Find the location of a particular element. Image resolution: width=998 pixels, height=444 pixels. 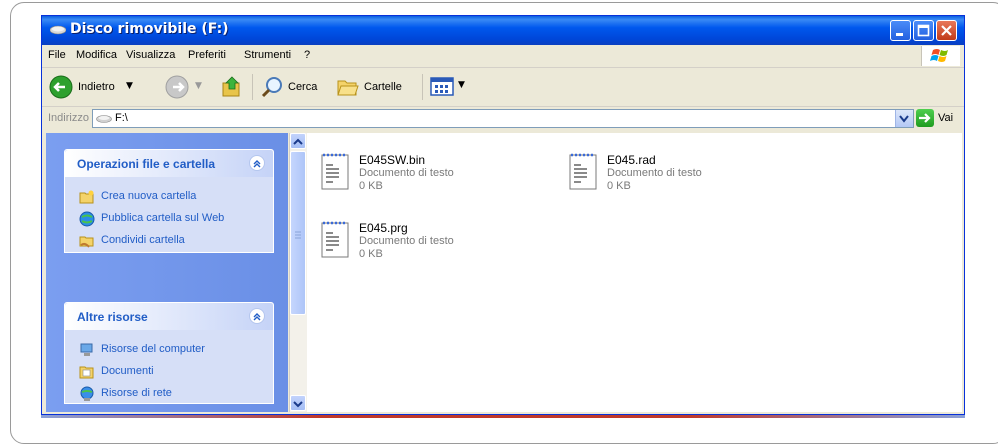

task-label: Pubblica cartella sul Web is located at coordinates (163, 218).